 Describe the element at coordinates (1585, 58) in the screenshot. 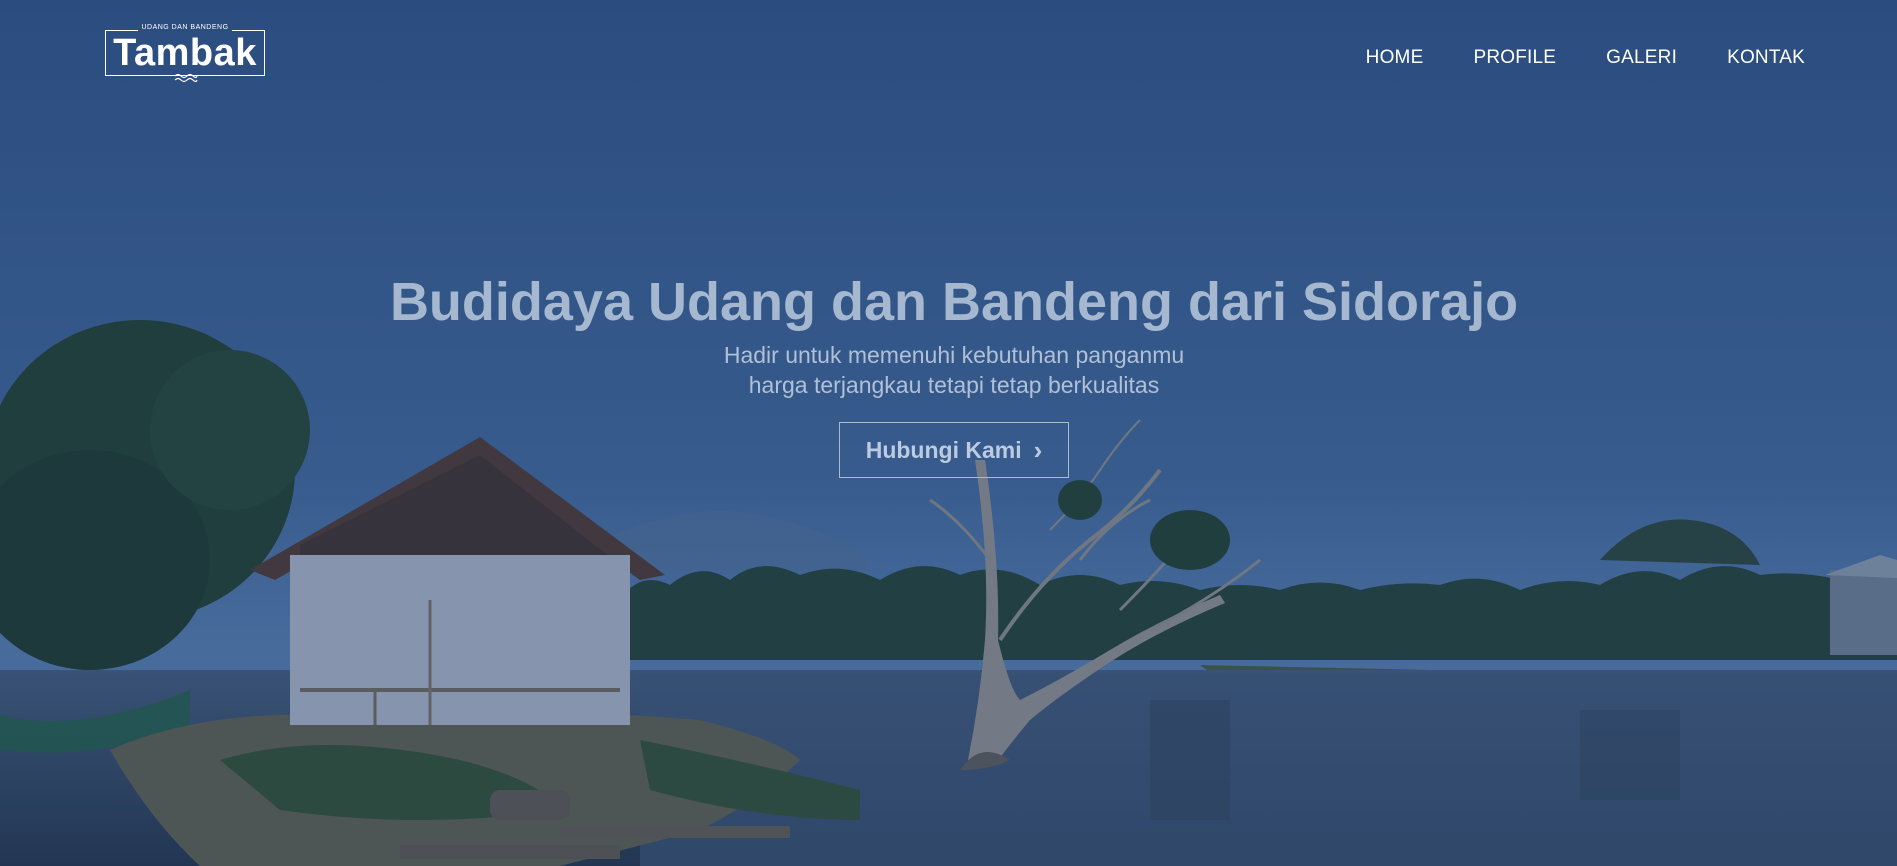

I see `main-nav: HOME PROFILE GALERI KONTAK` at that location.